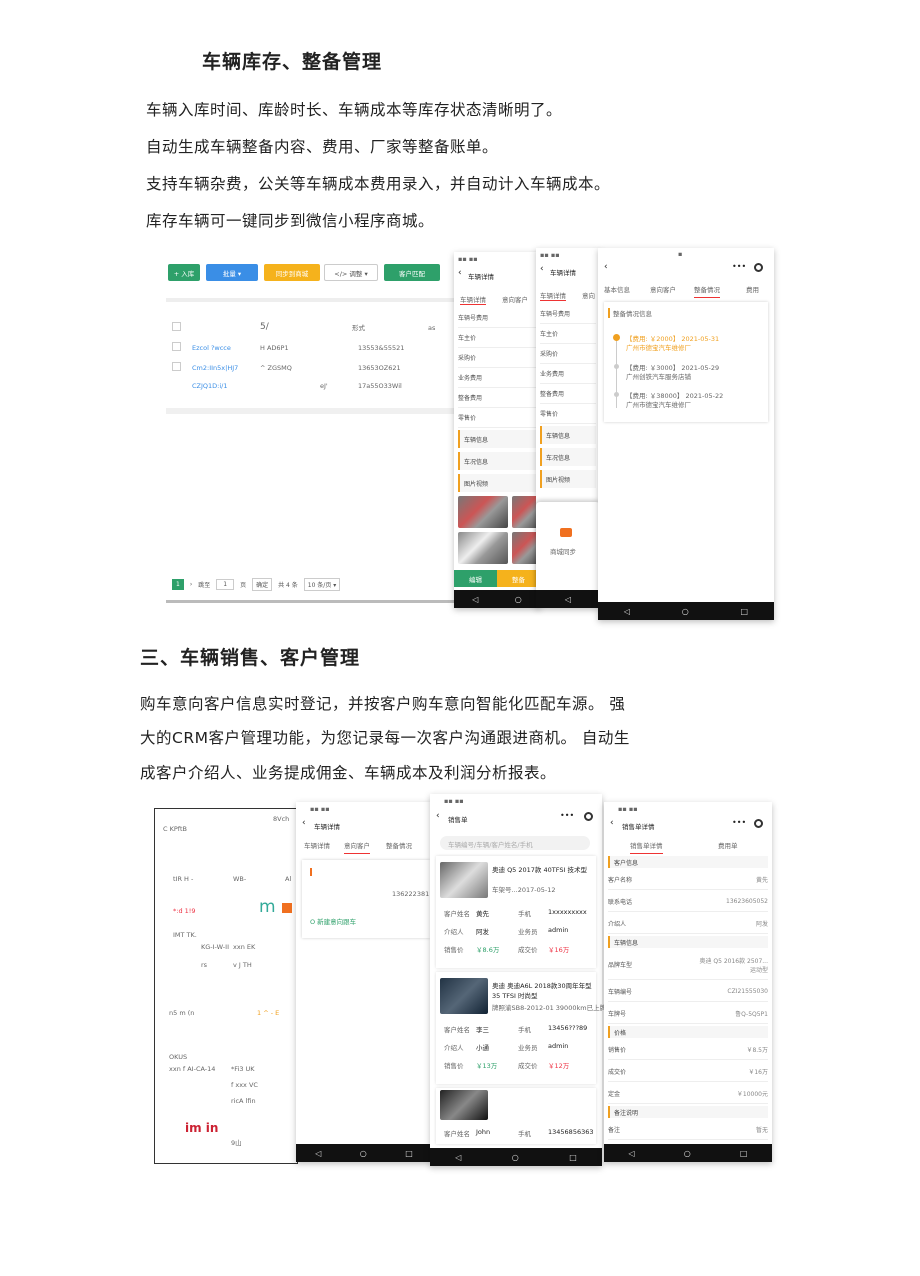  Describe the element at coordinates (184, 272) in the screenshot. I see `stock-in-button: + 入库` at that location.